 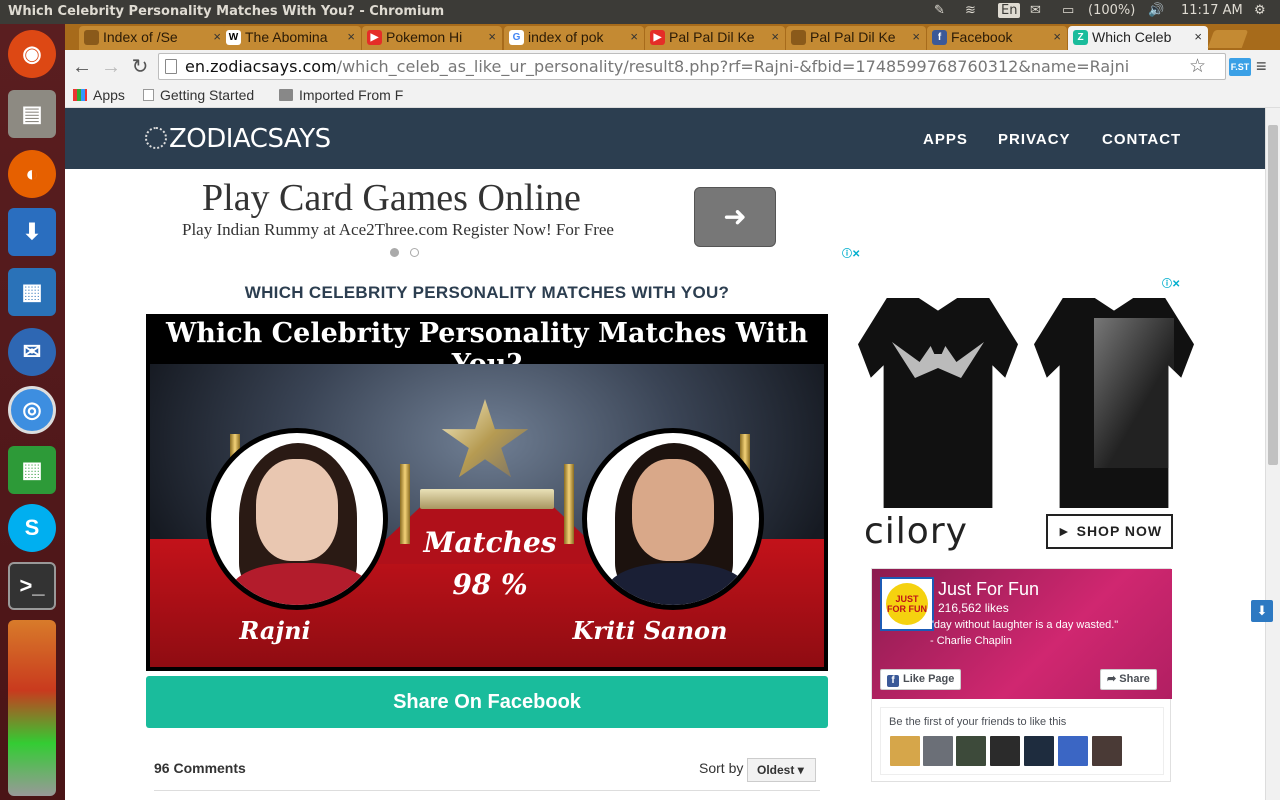 I want to click on writer-icon: ▦, so click(x=32, y=292).